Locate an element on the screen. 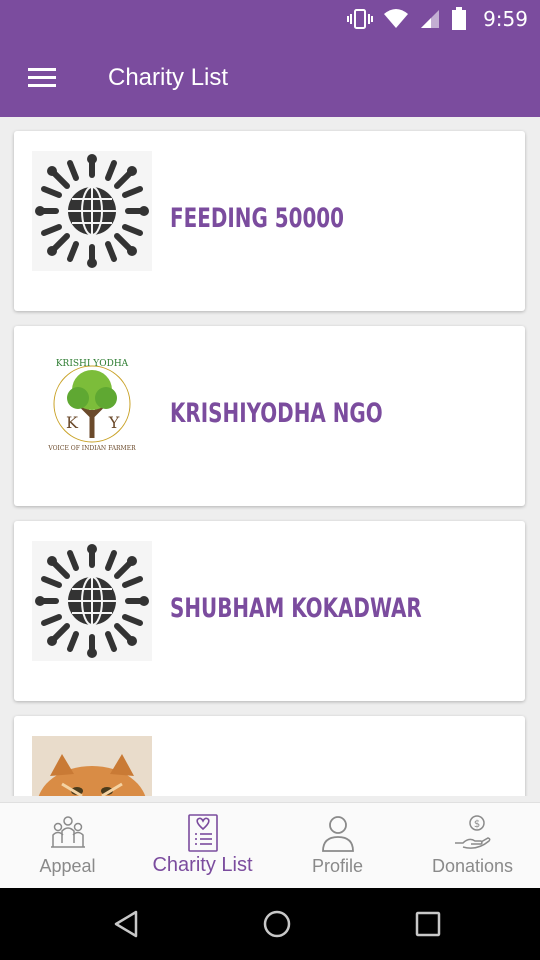  vibrate-icon is located at coordinates (360, 19).